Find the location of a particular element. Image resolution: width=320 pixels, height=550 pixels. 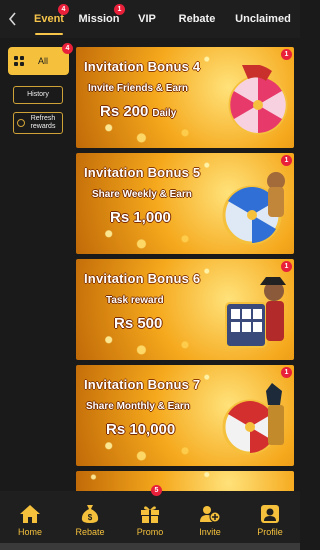

prize-amount: Rs 500 is located at coordinates (138, 323).